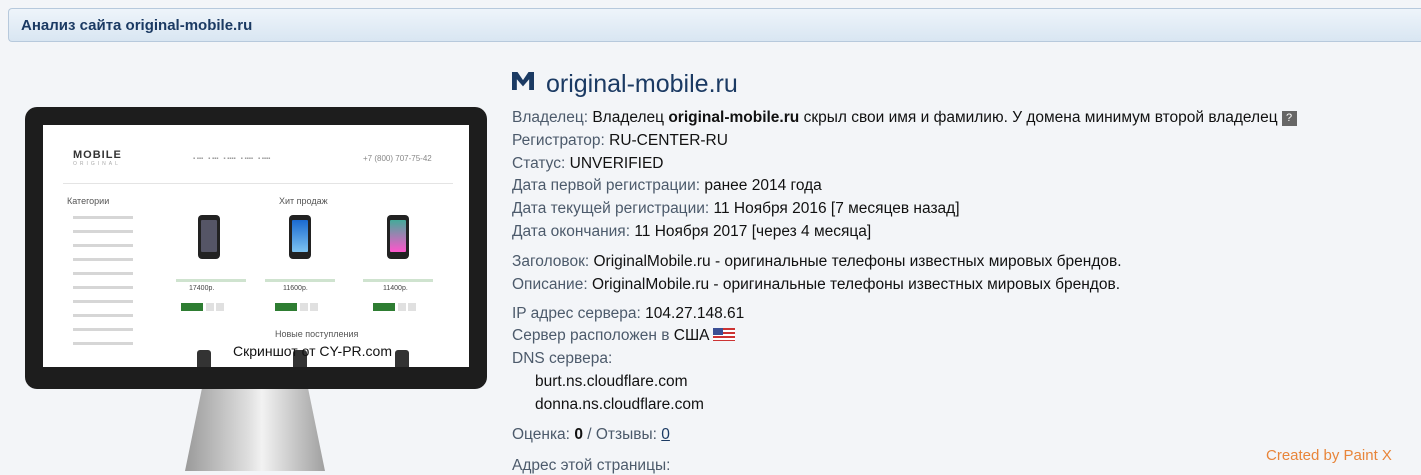  Describe the element at coordinates (578, 434) in the screenshot. I see `rating-value: 0` at that location.